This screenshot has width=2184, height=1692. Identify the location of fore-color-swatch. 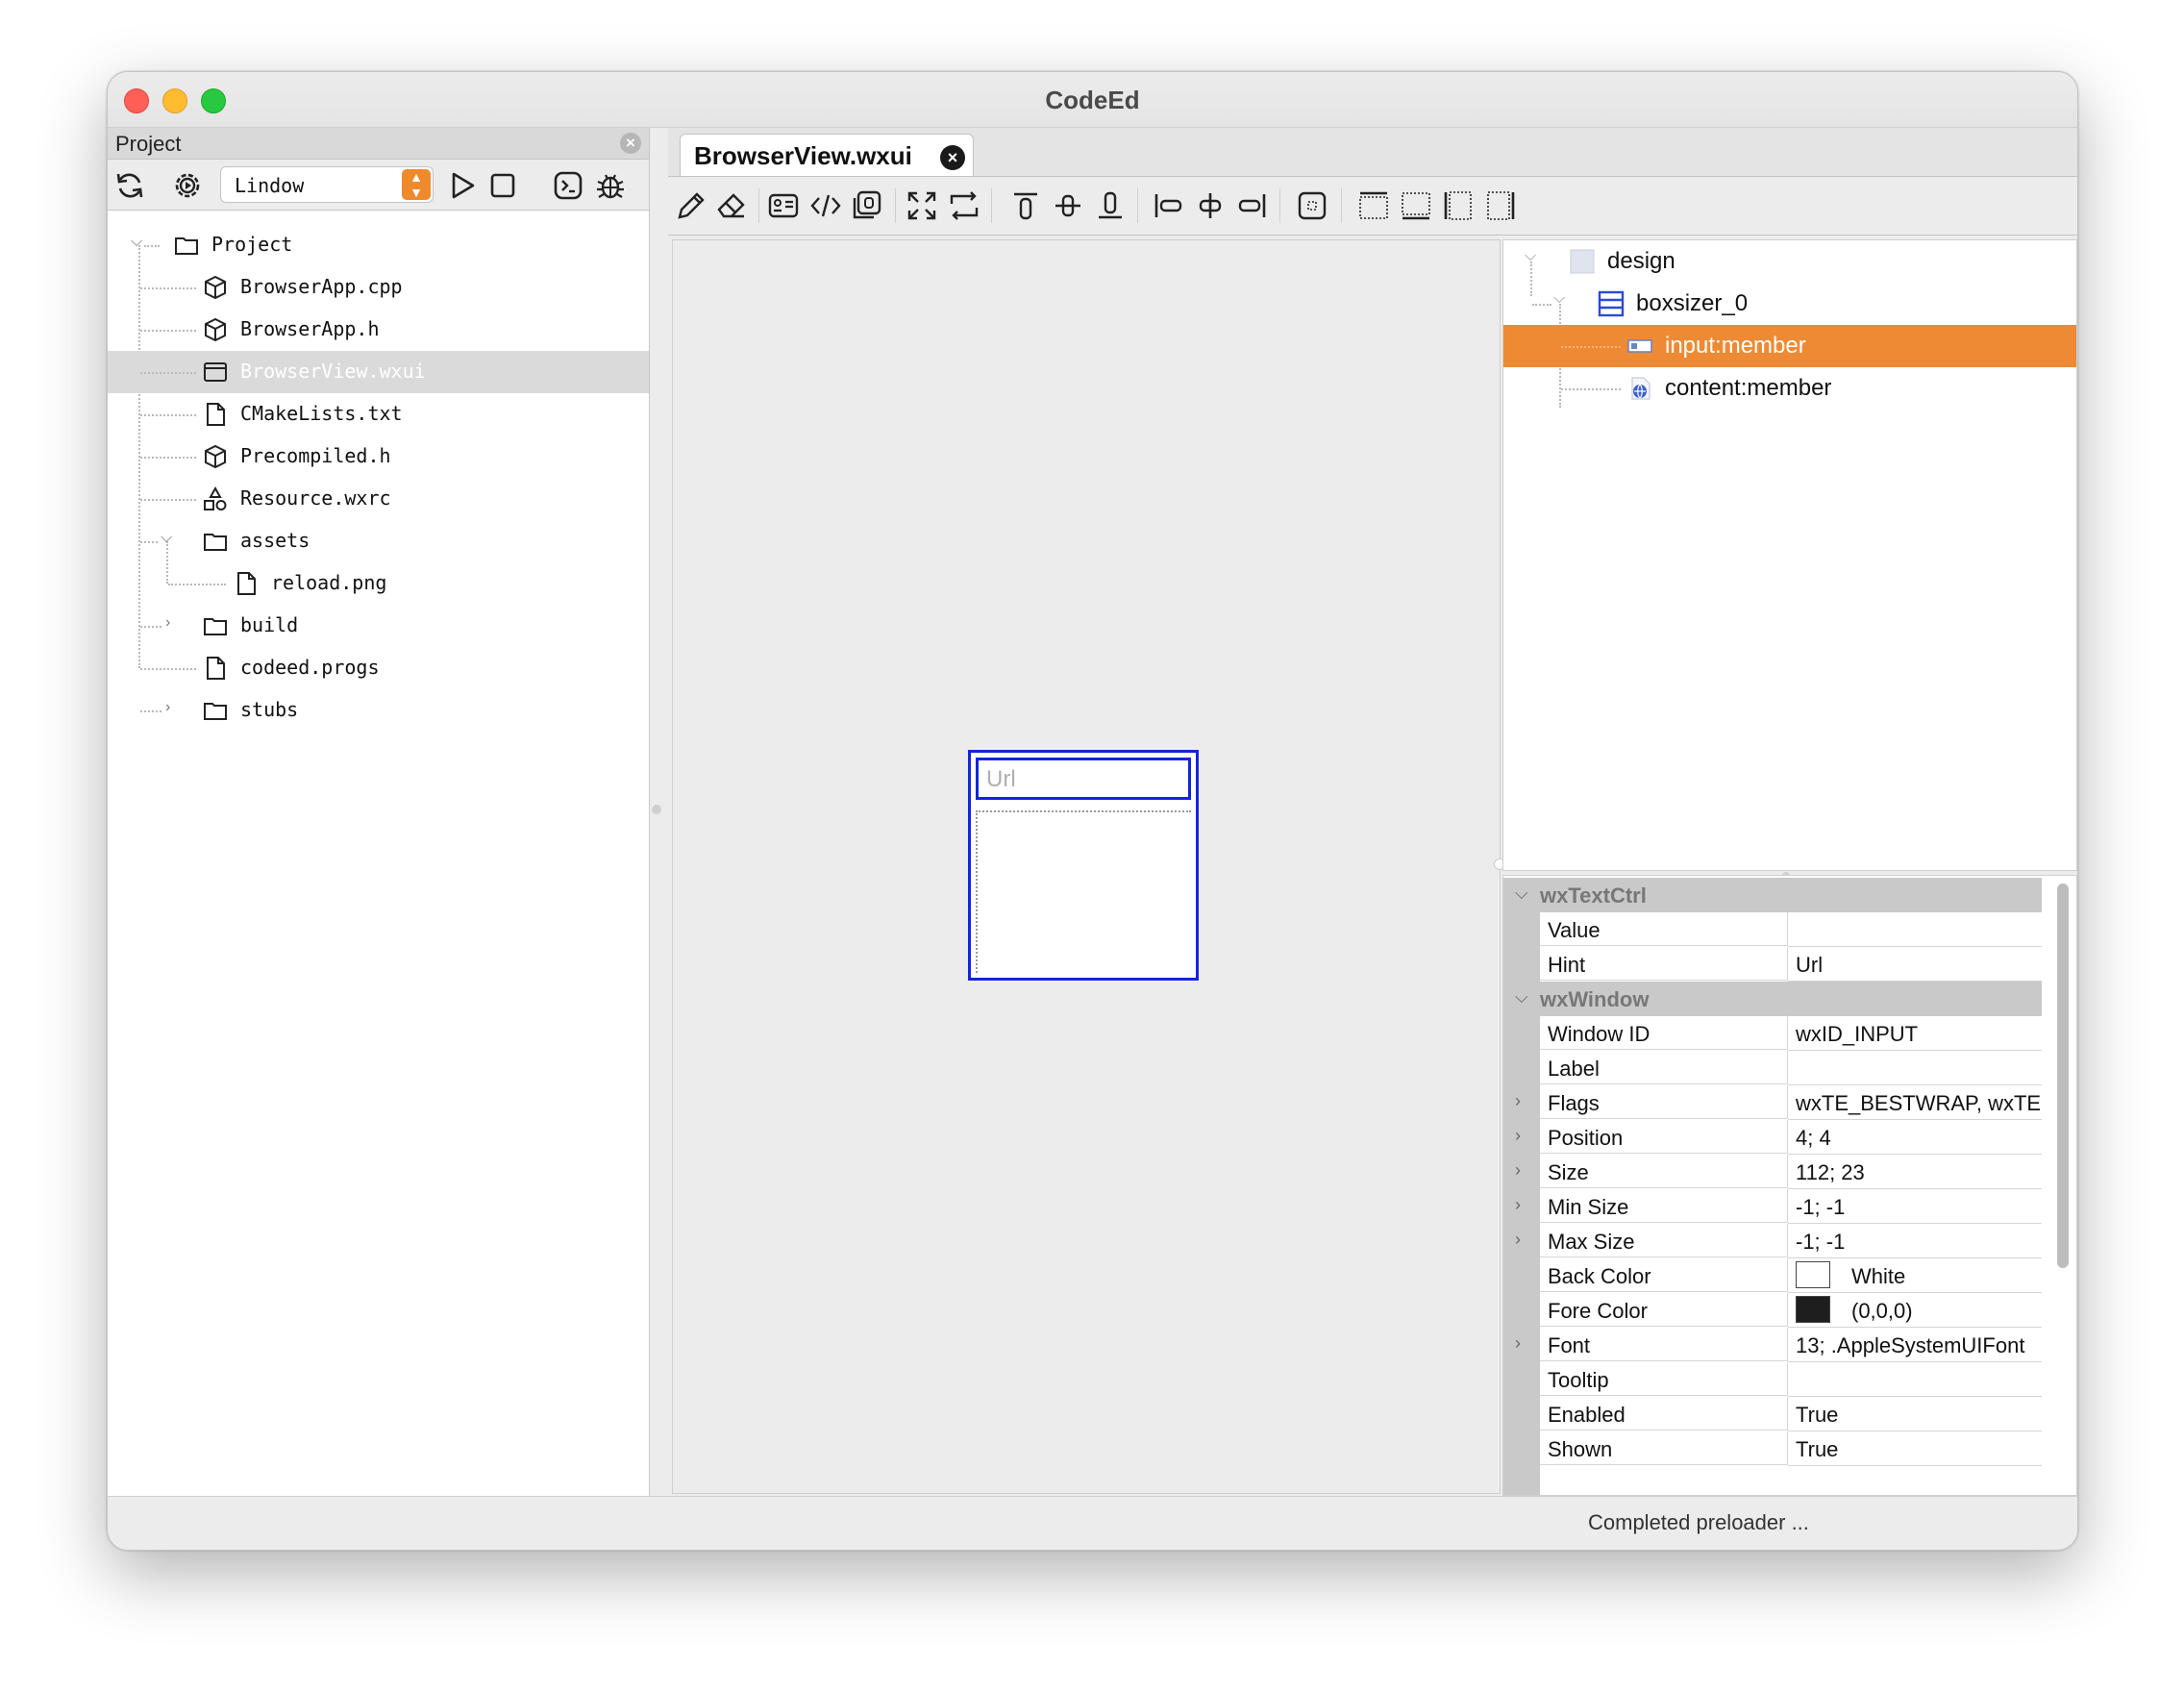
(1813, 1309).